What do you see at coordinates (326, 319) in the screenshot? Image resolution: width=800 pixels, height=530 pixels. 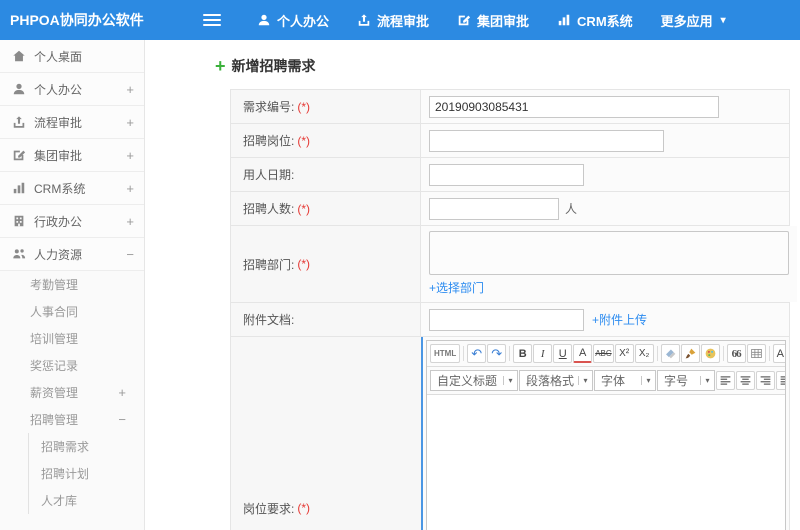 I see `field-label-cell: 附件文档:` at bounding box center [326, 319].